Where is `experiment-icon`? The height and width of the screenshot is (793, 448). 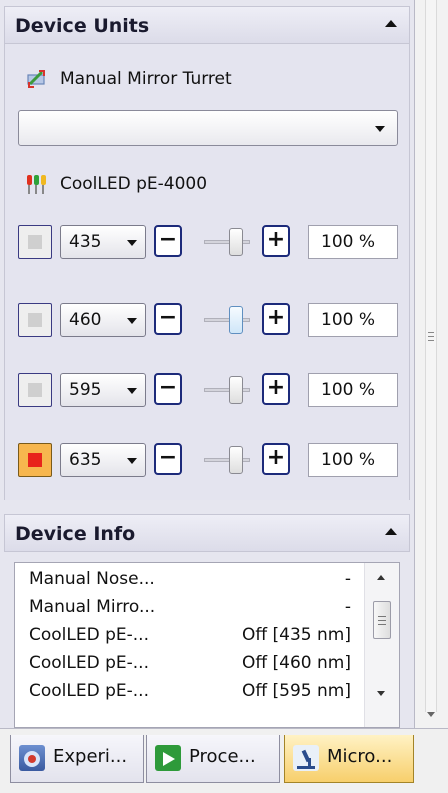 experiment-icon is located at coordinates (32, 758).